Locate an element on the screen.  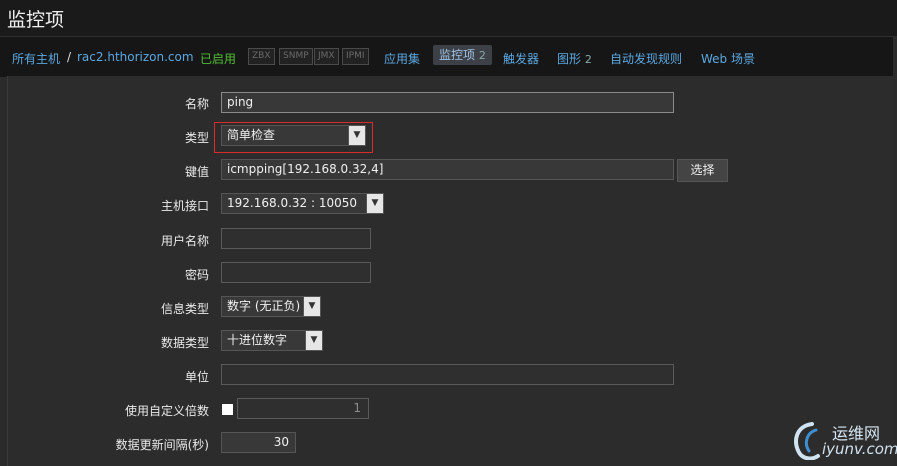
page-title: 监控项 is located at coordinates (36, 20).